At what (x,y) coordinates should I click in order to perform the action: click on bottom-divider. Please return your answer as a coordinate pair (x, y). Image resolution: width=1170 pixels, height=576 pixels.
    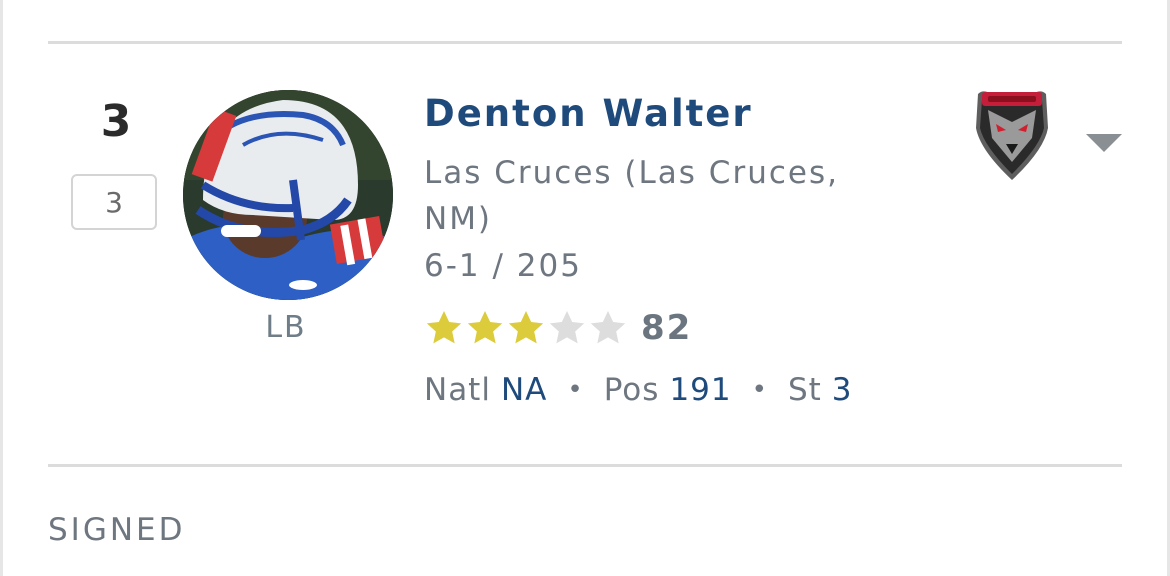
    Looking at the image, I should click on (585, 465).